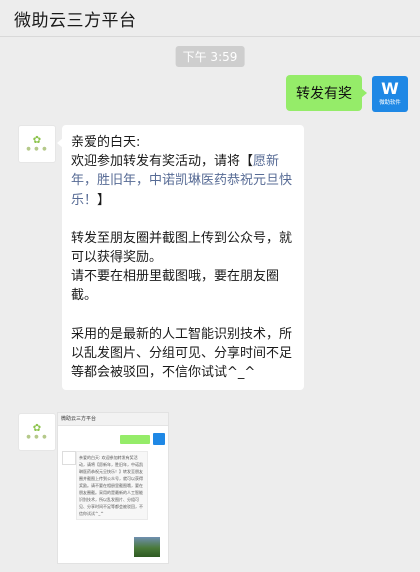 The height and width of the screenshot is (572, 420). What do you see at coordinates (147, 547) in the screenshot?
I see `thumbnail-photo` at bounding box center [147, 547].